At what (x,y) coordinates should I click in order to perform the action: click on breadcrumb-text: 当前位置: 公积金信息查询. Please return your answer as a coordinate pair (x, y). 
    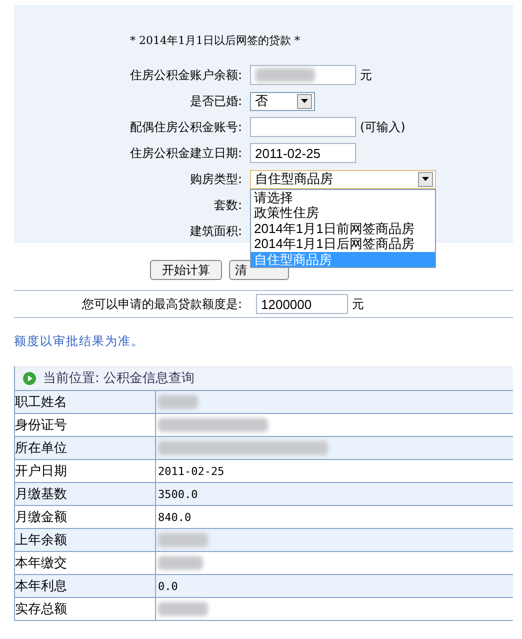
    Looking at the image, I should click on (119, 378).